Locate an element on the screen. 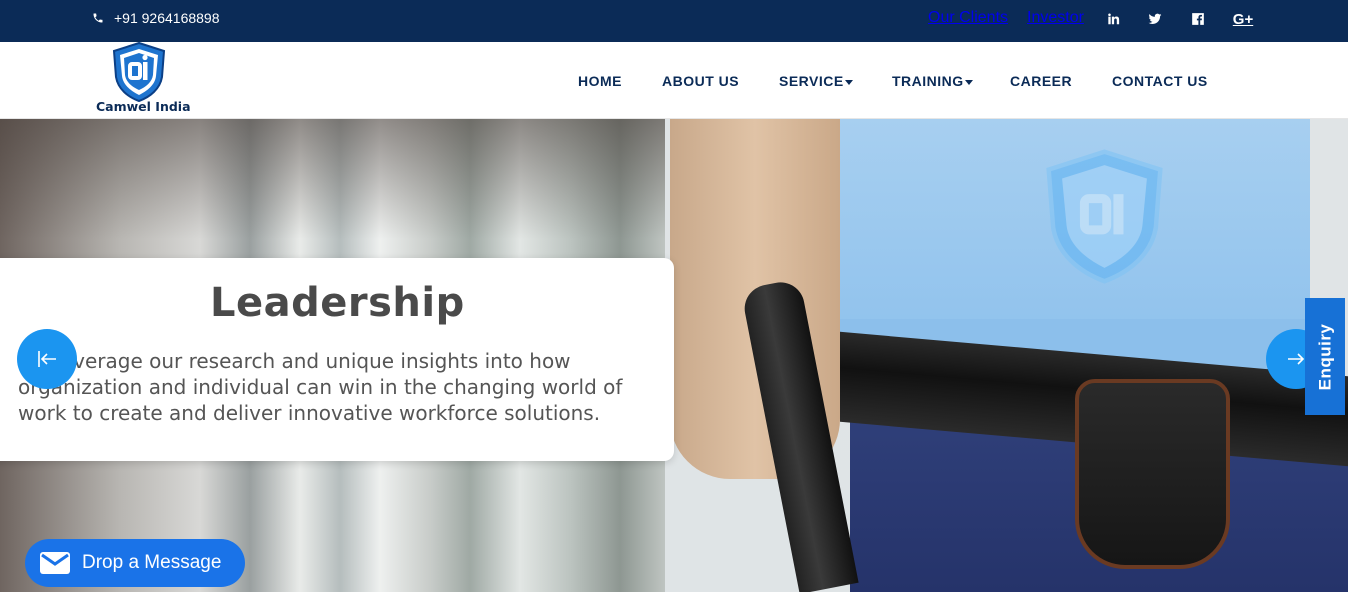 This screenshot has height=592, width=1348. linkedin-icon is located at coordinates (1113, 19).